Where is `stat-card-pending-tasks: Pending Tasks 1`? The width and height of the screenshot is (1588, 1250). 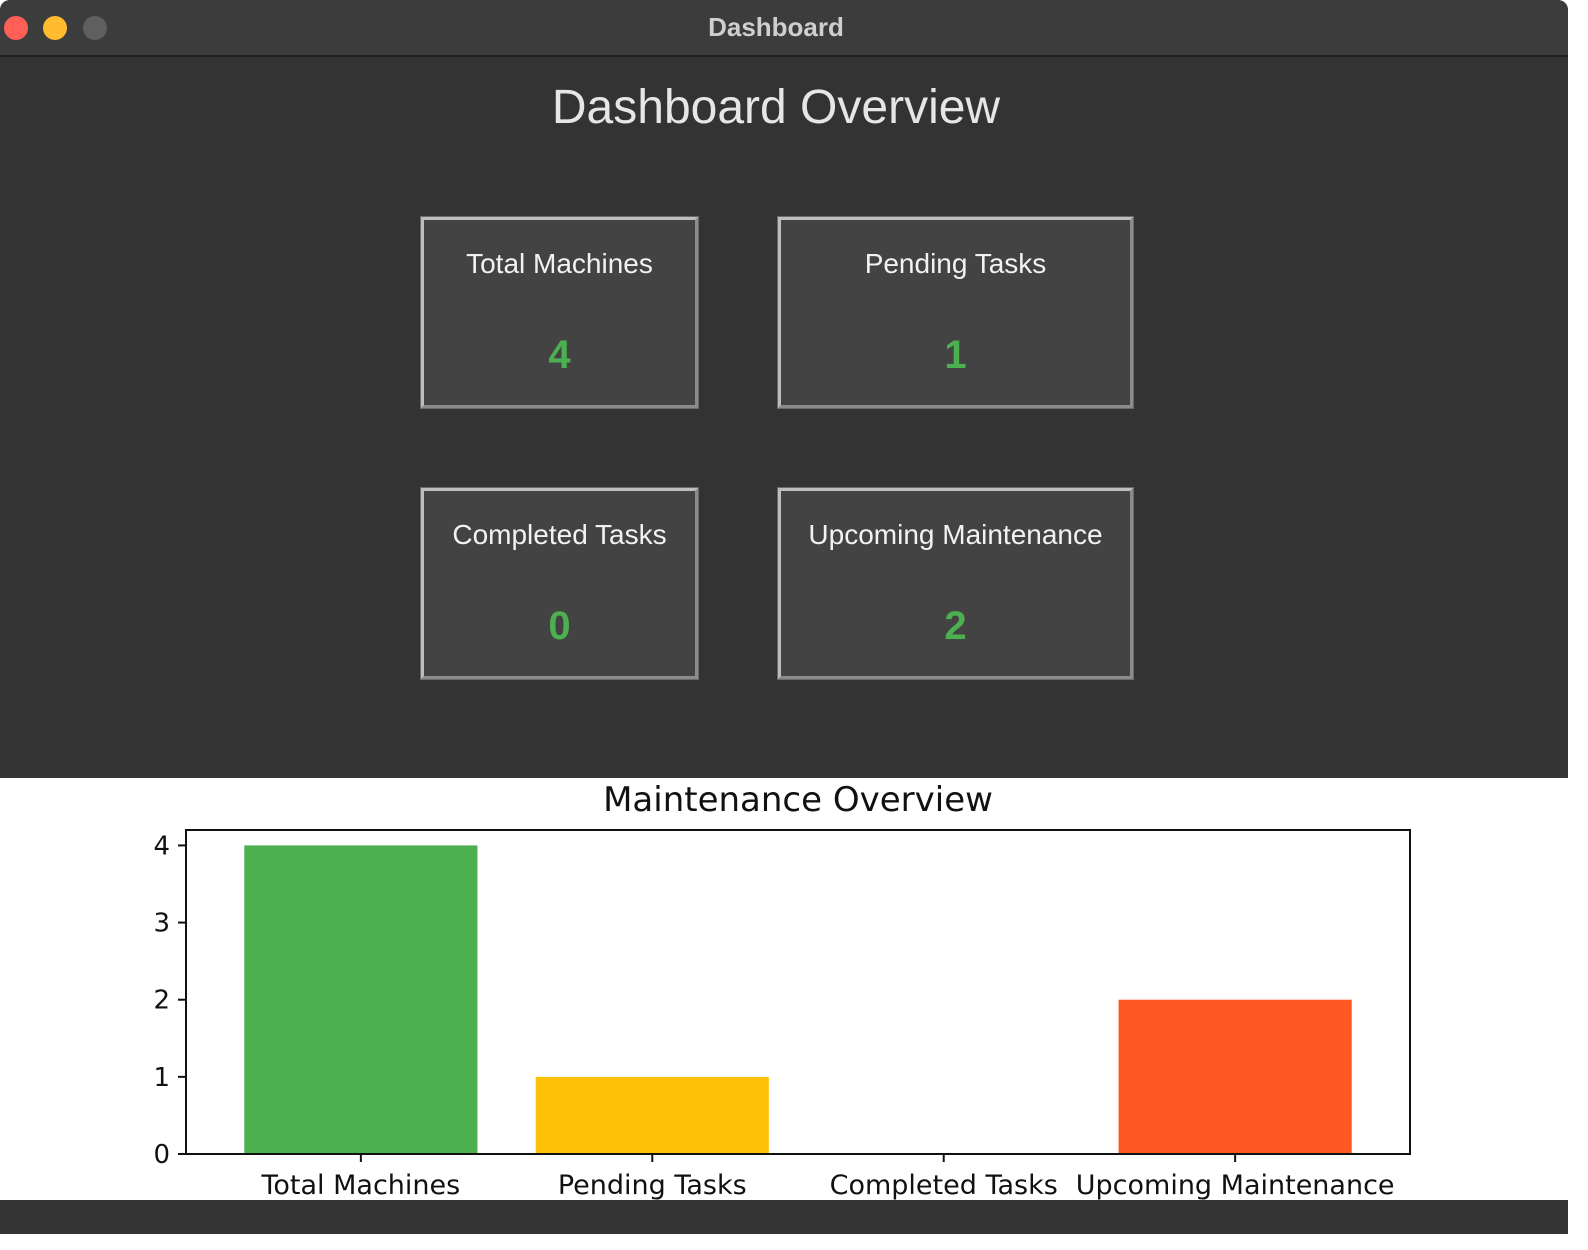
stat-card-pending-tasks: Pending Tasks 1 is located at coordinates (955, 312).